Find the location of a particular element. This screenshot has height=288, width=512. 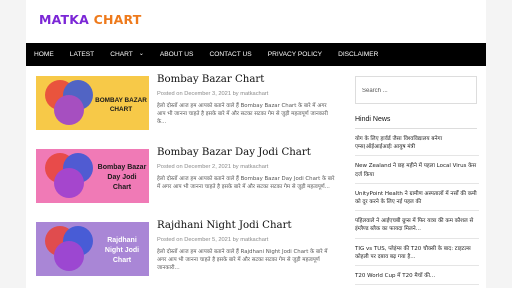

search-box is located at coordinates (416, 90).